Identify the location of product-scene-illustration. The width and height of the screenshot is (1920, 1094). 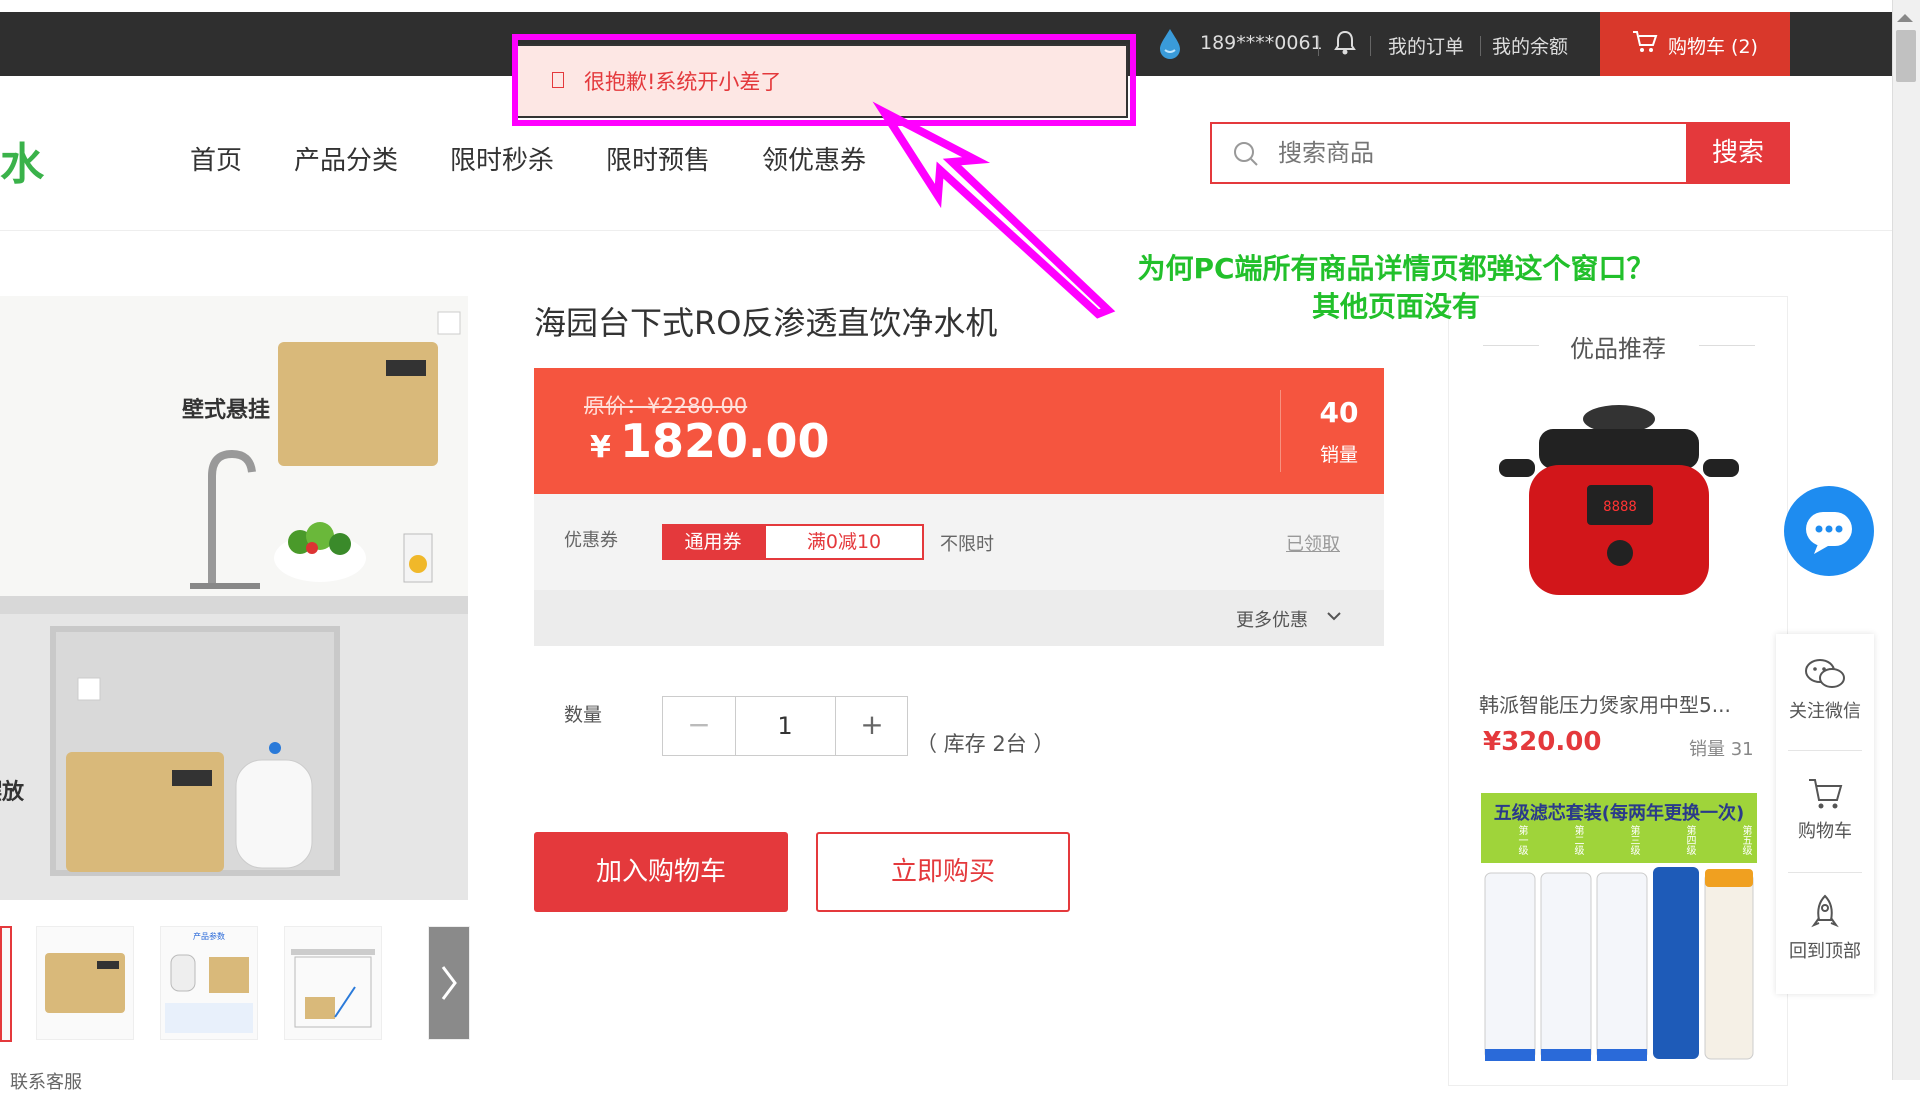
(234, 598).